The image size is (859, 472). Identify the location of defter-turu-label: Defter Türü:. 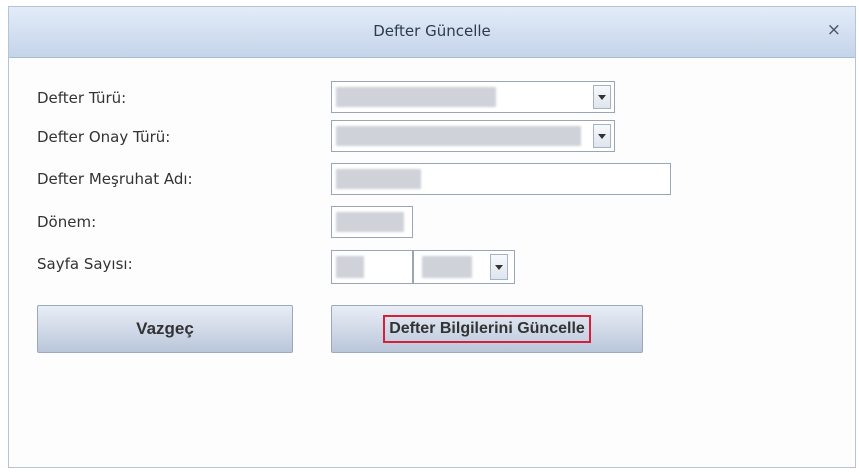
(82, 98).